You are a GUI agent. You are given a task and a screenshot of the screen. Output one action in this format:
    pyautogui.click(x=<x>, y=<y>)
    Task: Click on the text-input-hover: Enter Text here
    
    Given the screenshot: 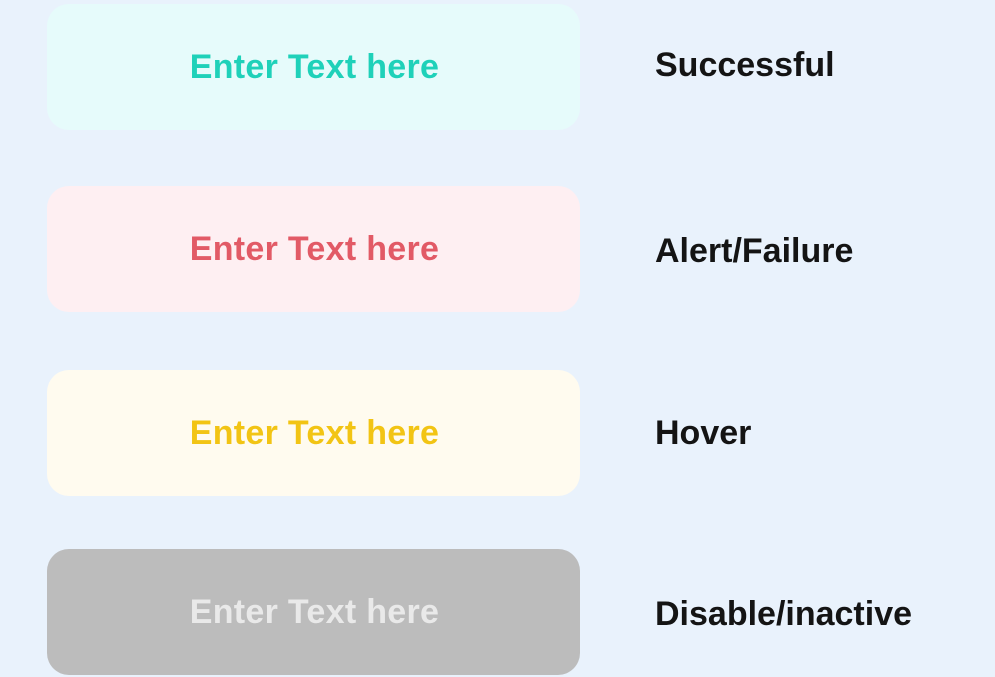 What is the action you would take?
    pyautogui.click(x=313, y=433)
    